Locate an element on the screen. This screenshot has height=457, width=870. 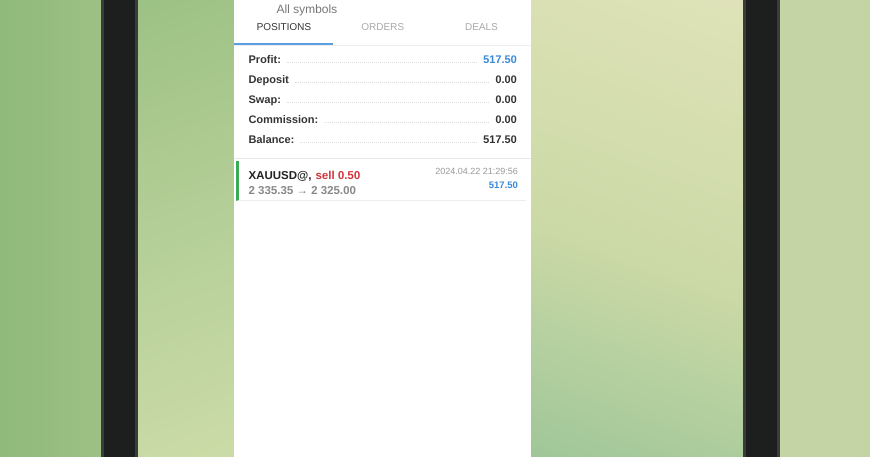
trade-profit: 517.50 is located at coordinates (503, 185).